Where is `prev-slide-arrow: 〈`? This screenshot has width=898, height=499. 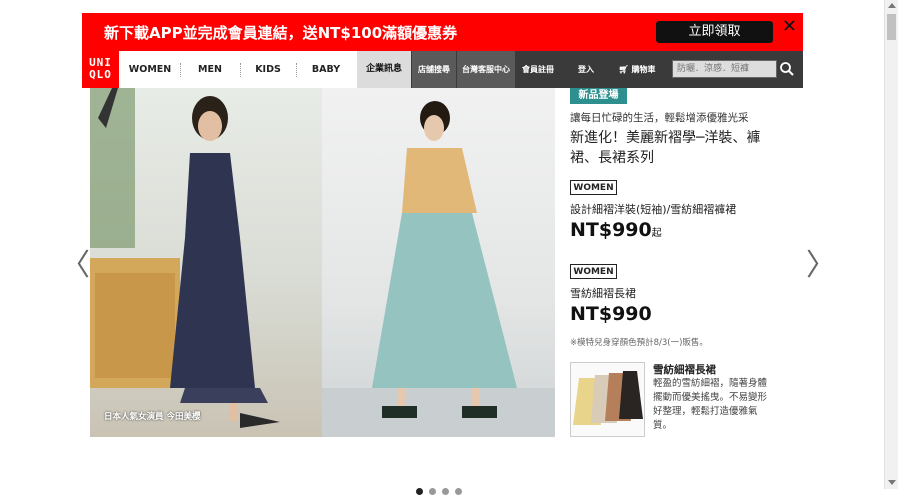
prev-slide-arrow: 〈 is located at coordinates (75, 262).